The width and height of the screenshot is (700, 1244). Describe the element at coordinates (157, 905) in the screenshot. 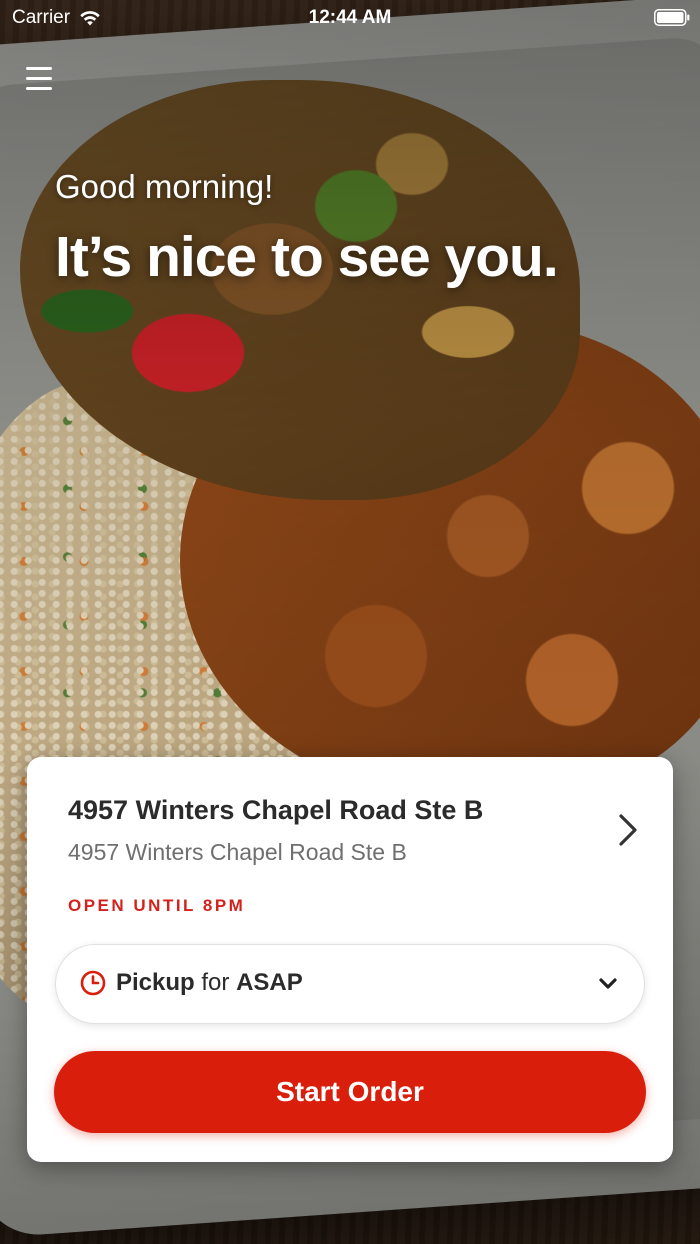

I see `hours-status: OPEN UNTIL 8PM` at that location.